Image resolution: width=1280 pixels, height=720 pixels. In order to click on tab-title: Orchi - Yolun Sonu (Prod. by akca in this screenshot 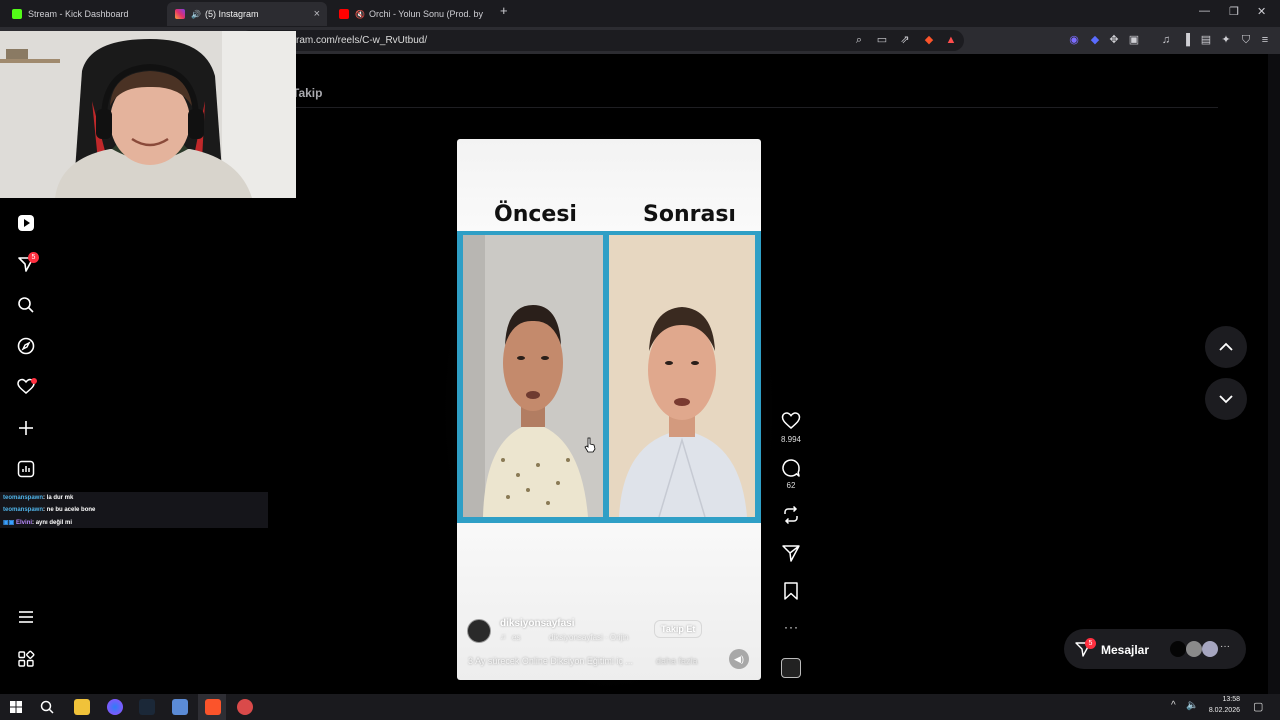, I will do `click(425, 14)`.